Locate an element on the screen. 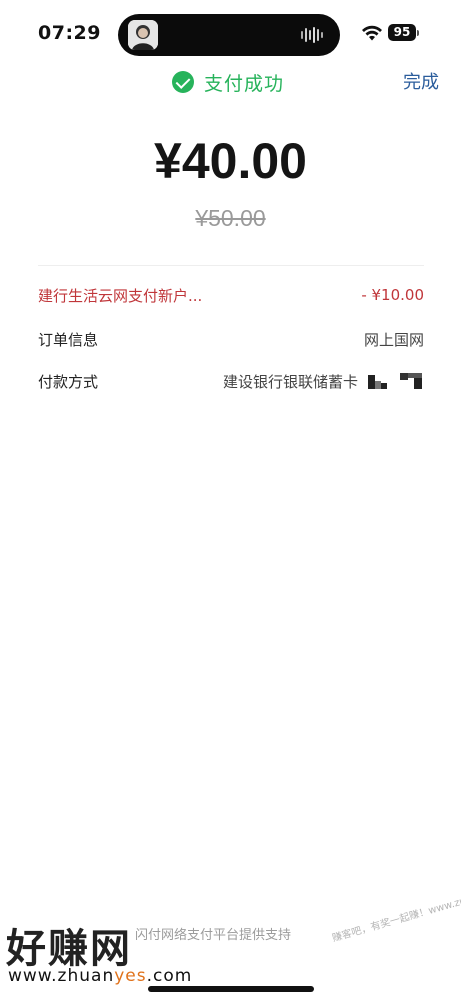 The image size is (461, 1000). support-footer-text: 闪付网络支付平台提供支持 is located at coordinates (213, 935).